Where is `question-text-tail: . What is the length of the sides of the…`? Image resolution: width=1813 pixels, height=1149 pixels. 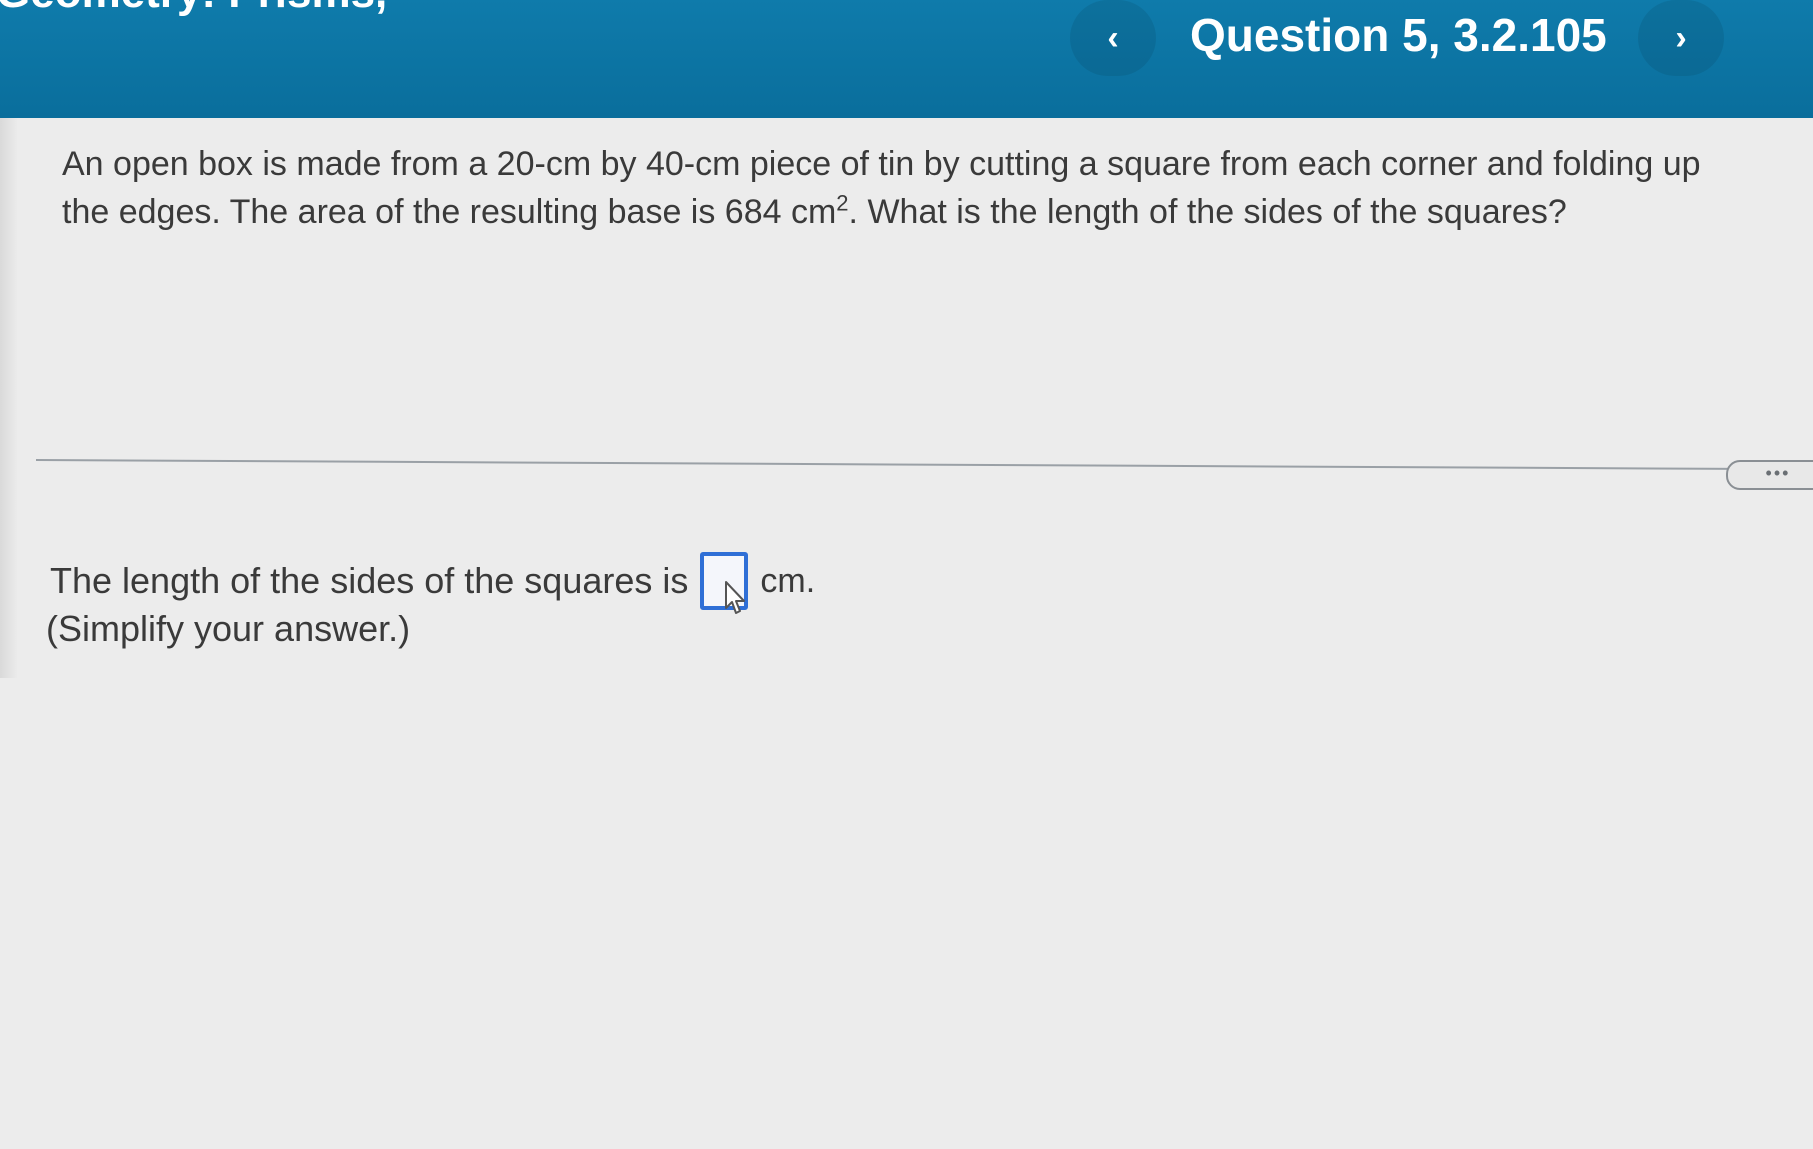 question-text-tail: . What is the length of the sides of the… is located at coordinates (1207, 212).